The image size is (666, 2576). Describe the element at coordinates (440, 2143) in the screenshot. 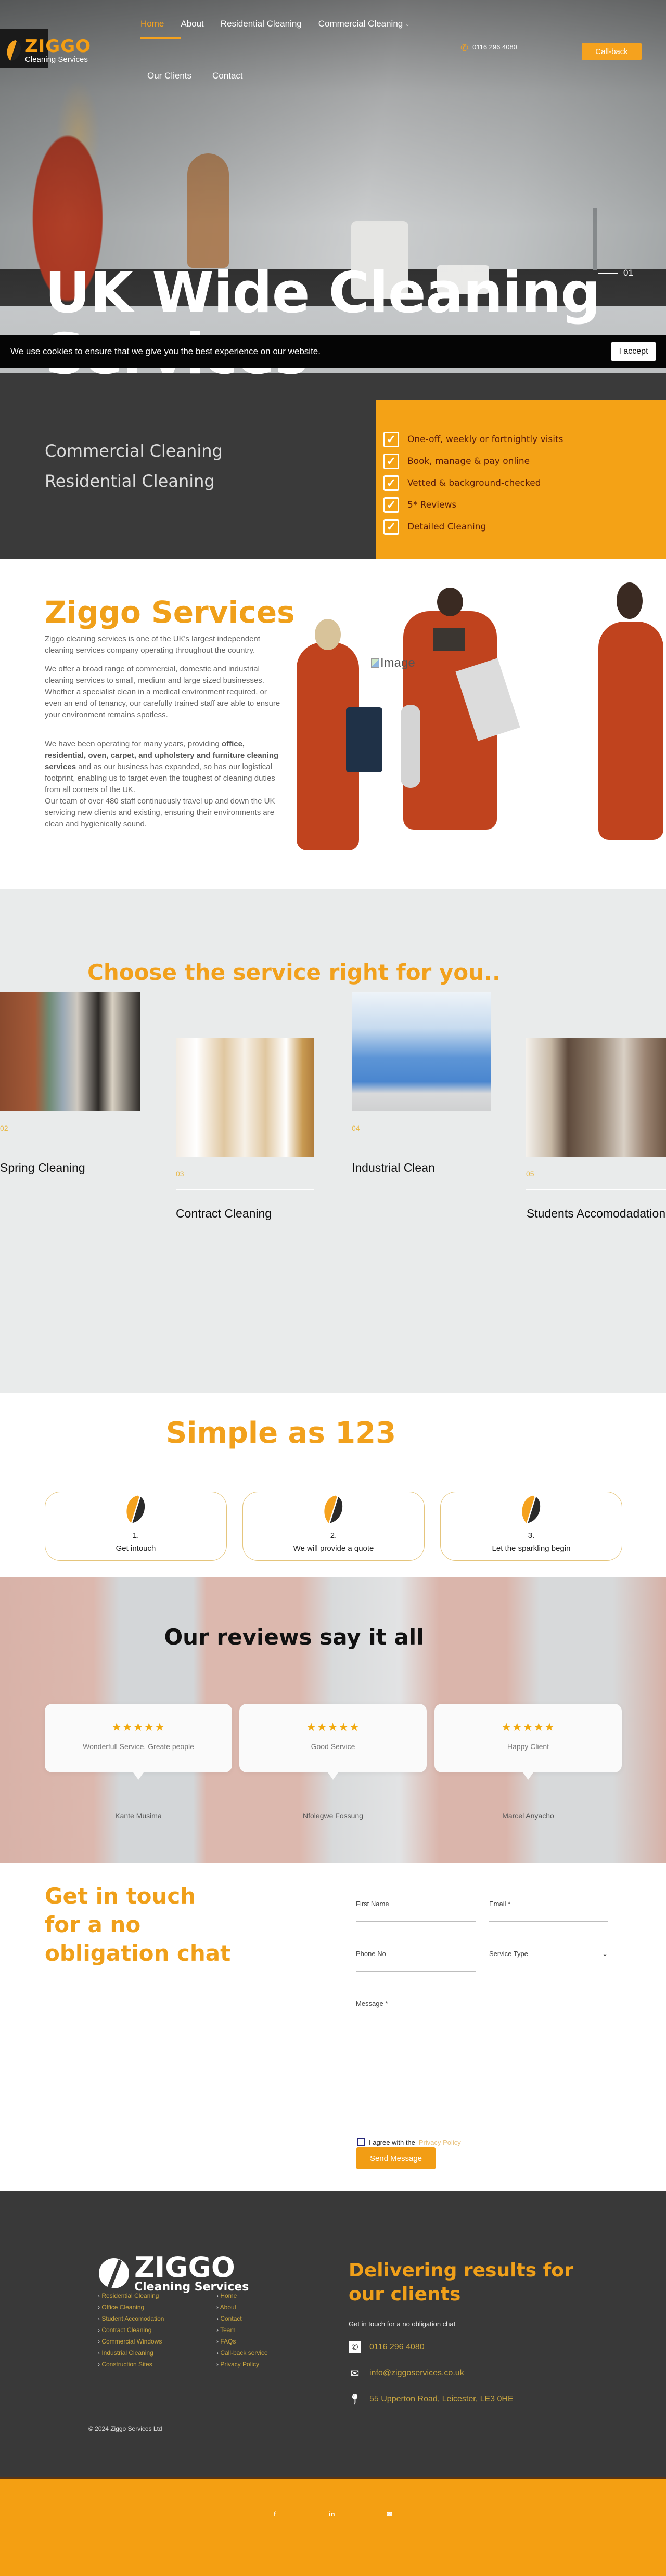

I see `privacy-policy-link: Privacy Policy` at that location.